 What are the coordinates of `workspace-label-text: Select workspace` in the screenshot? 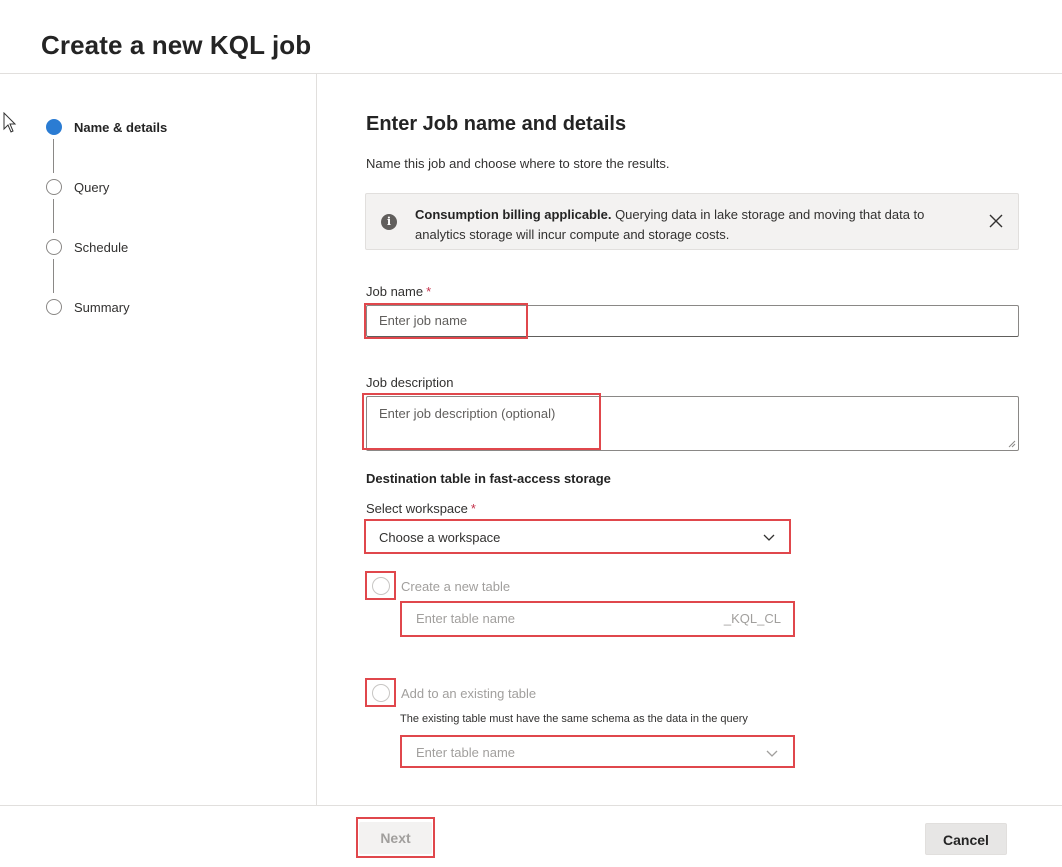 It's located at (417, 508).